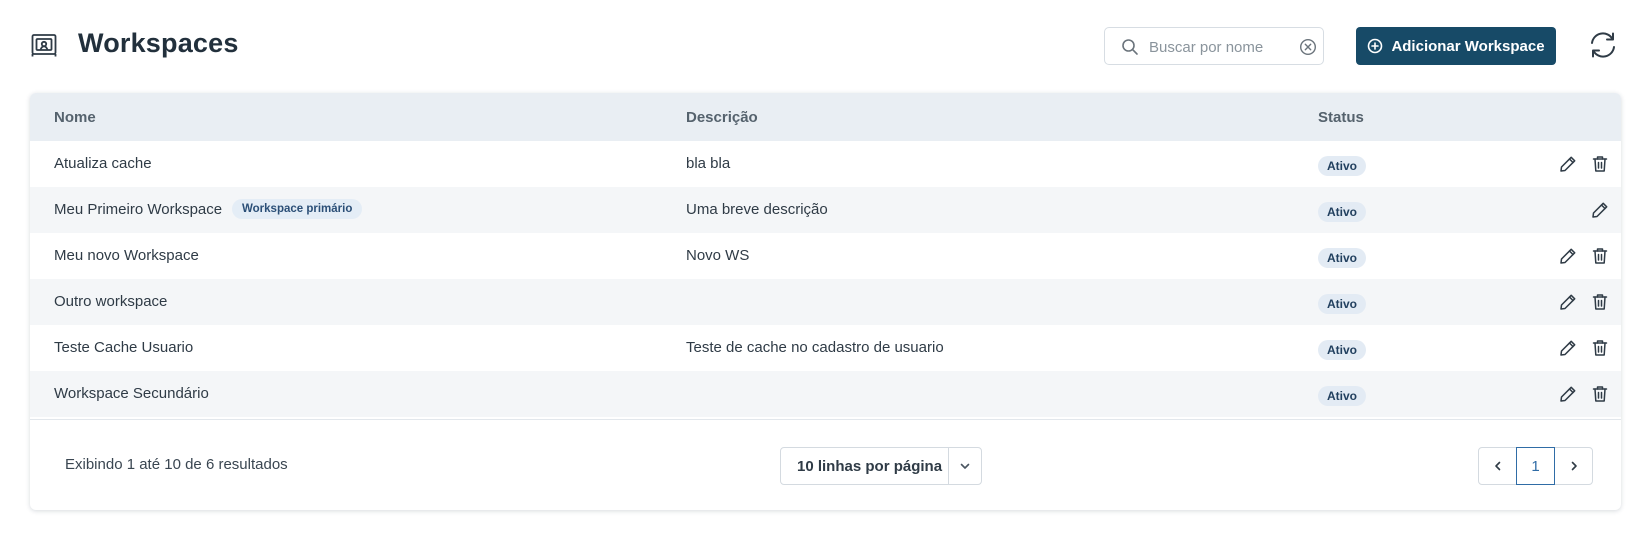  What do you see at coordinates (757, 209) in the screenshot?
I see `workspace-description: Uma breve descrição` at bounding box center [757, 209].